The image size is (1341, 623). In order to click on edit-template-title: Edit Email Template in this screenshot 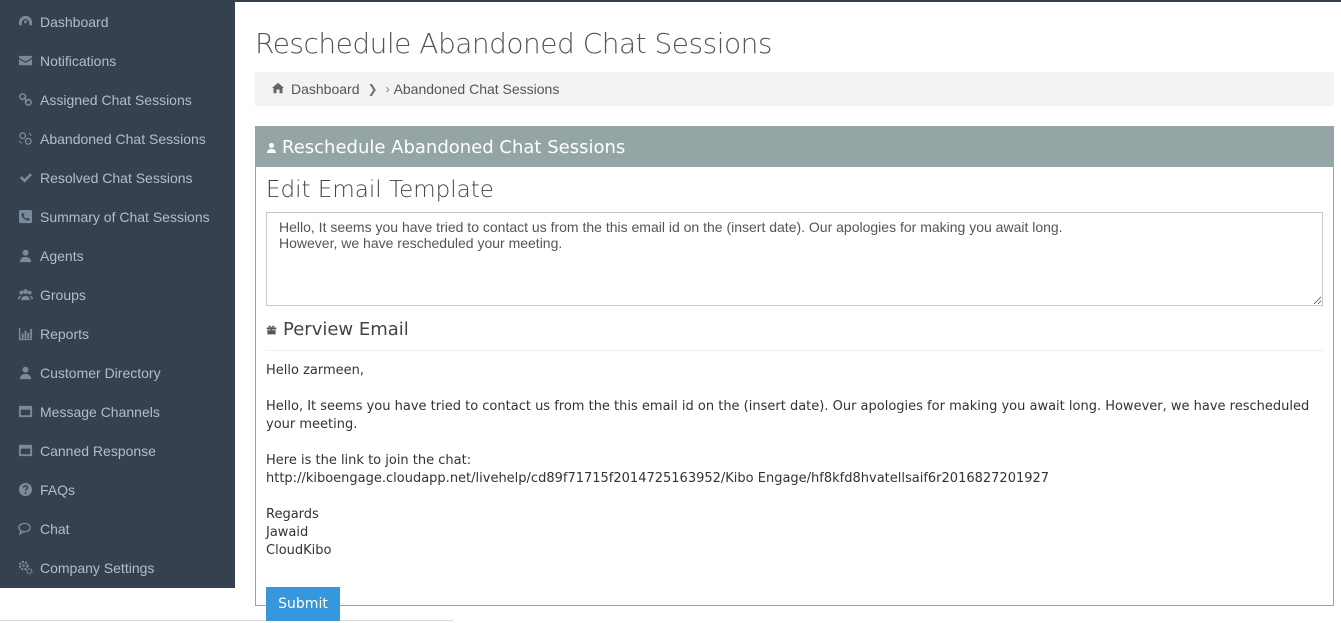, I will do `click(380, 190)`.